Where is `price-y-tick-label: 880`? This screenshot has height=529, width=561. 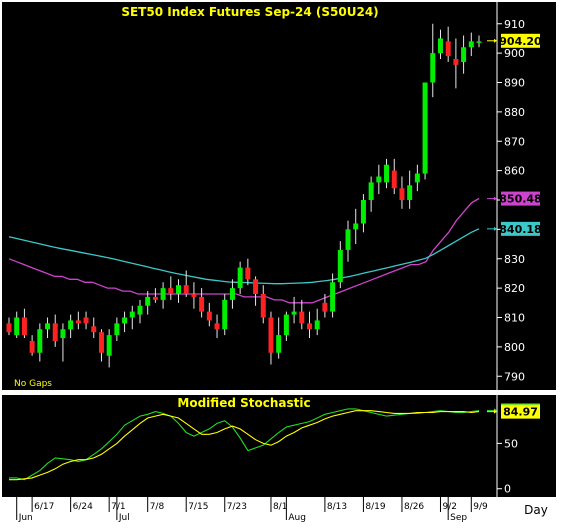
price-y-tick-label: 880 is located at coordinates (514, 112).